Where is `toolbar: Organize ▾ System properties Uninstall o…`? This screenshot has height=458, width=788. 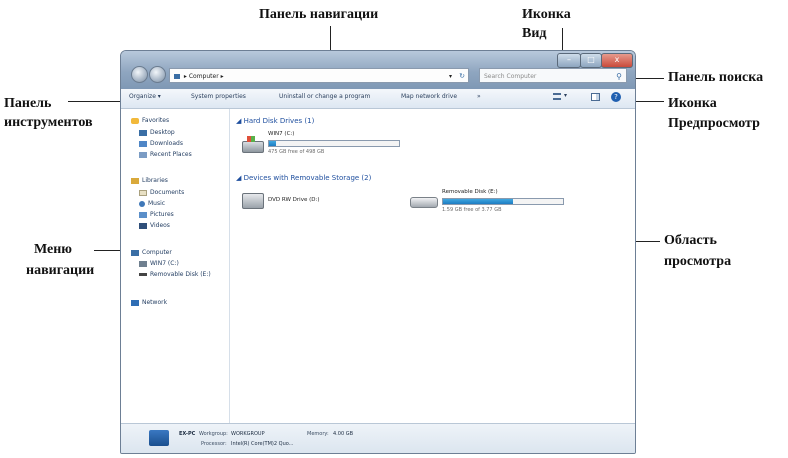
toolbar: Organize ▾ System properties Uninstall o… is located at coordinates (378, 99).